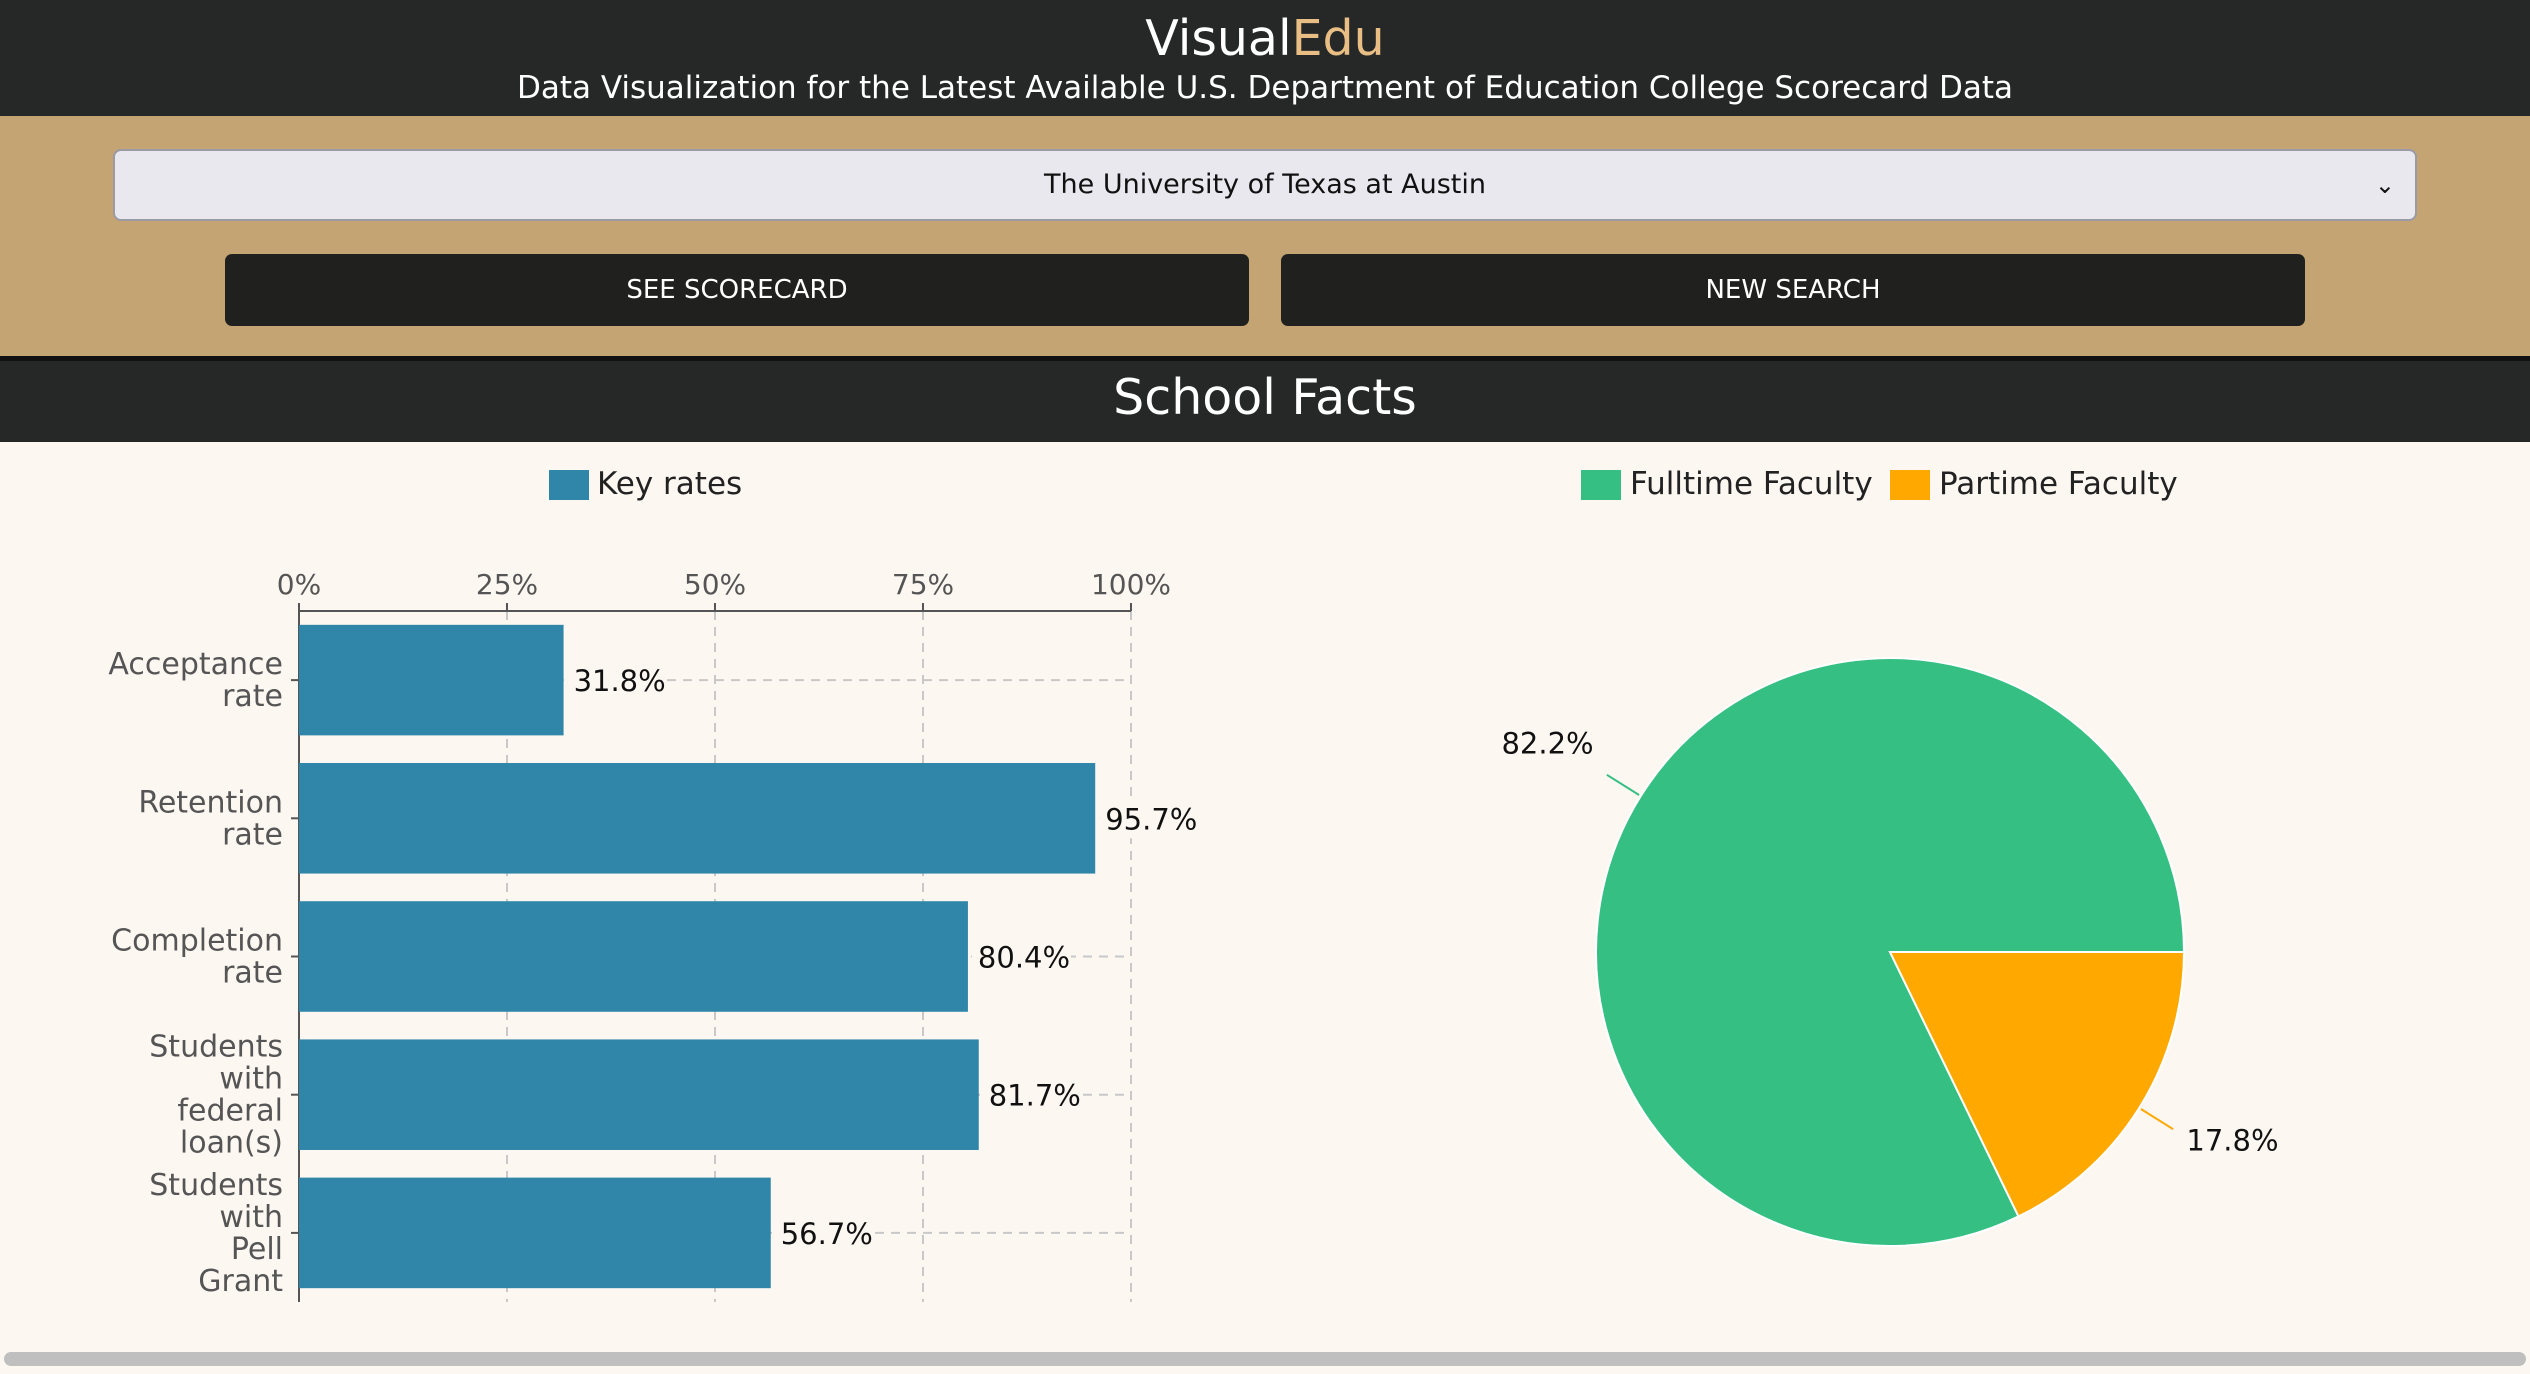 The image size is (2530, 1374). Describe the element at coordinates (1601, 485) in the screenshot. I see `legend-swatch-fulltime` at that location.